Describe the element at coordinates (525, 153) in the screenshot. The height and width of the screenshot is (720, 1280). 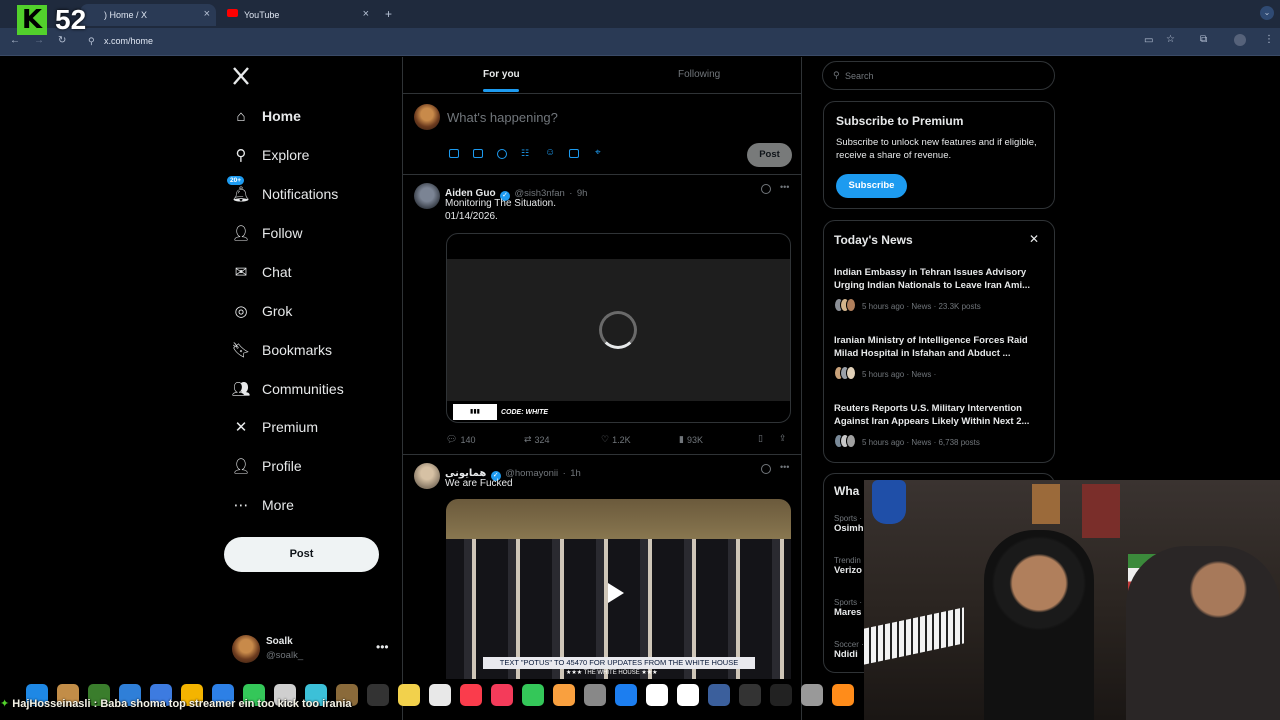
I see `poll-icon: ☷` at that location.